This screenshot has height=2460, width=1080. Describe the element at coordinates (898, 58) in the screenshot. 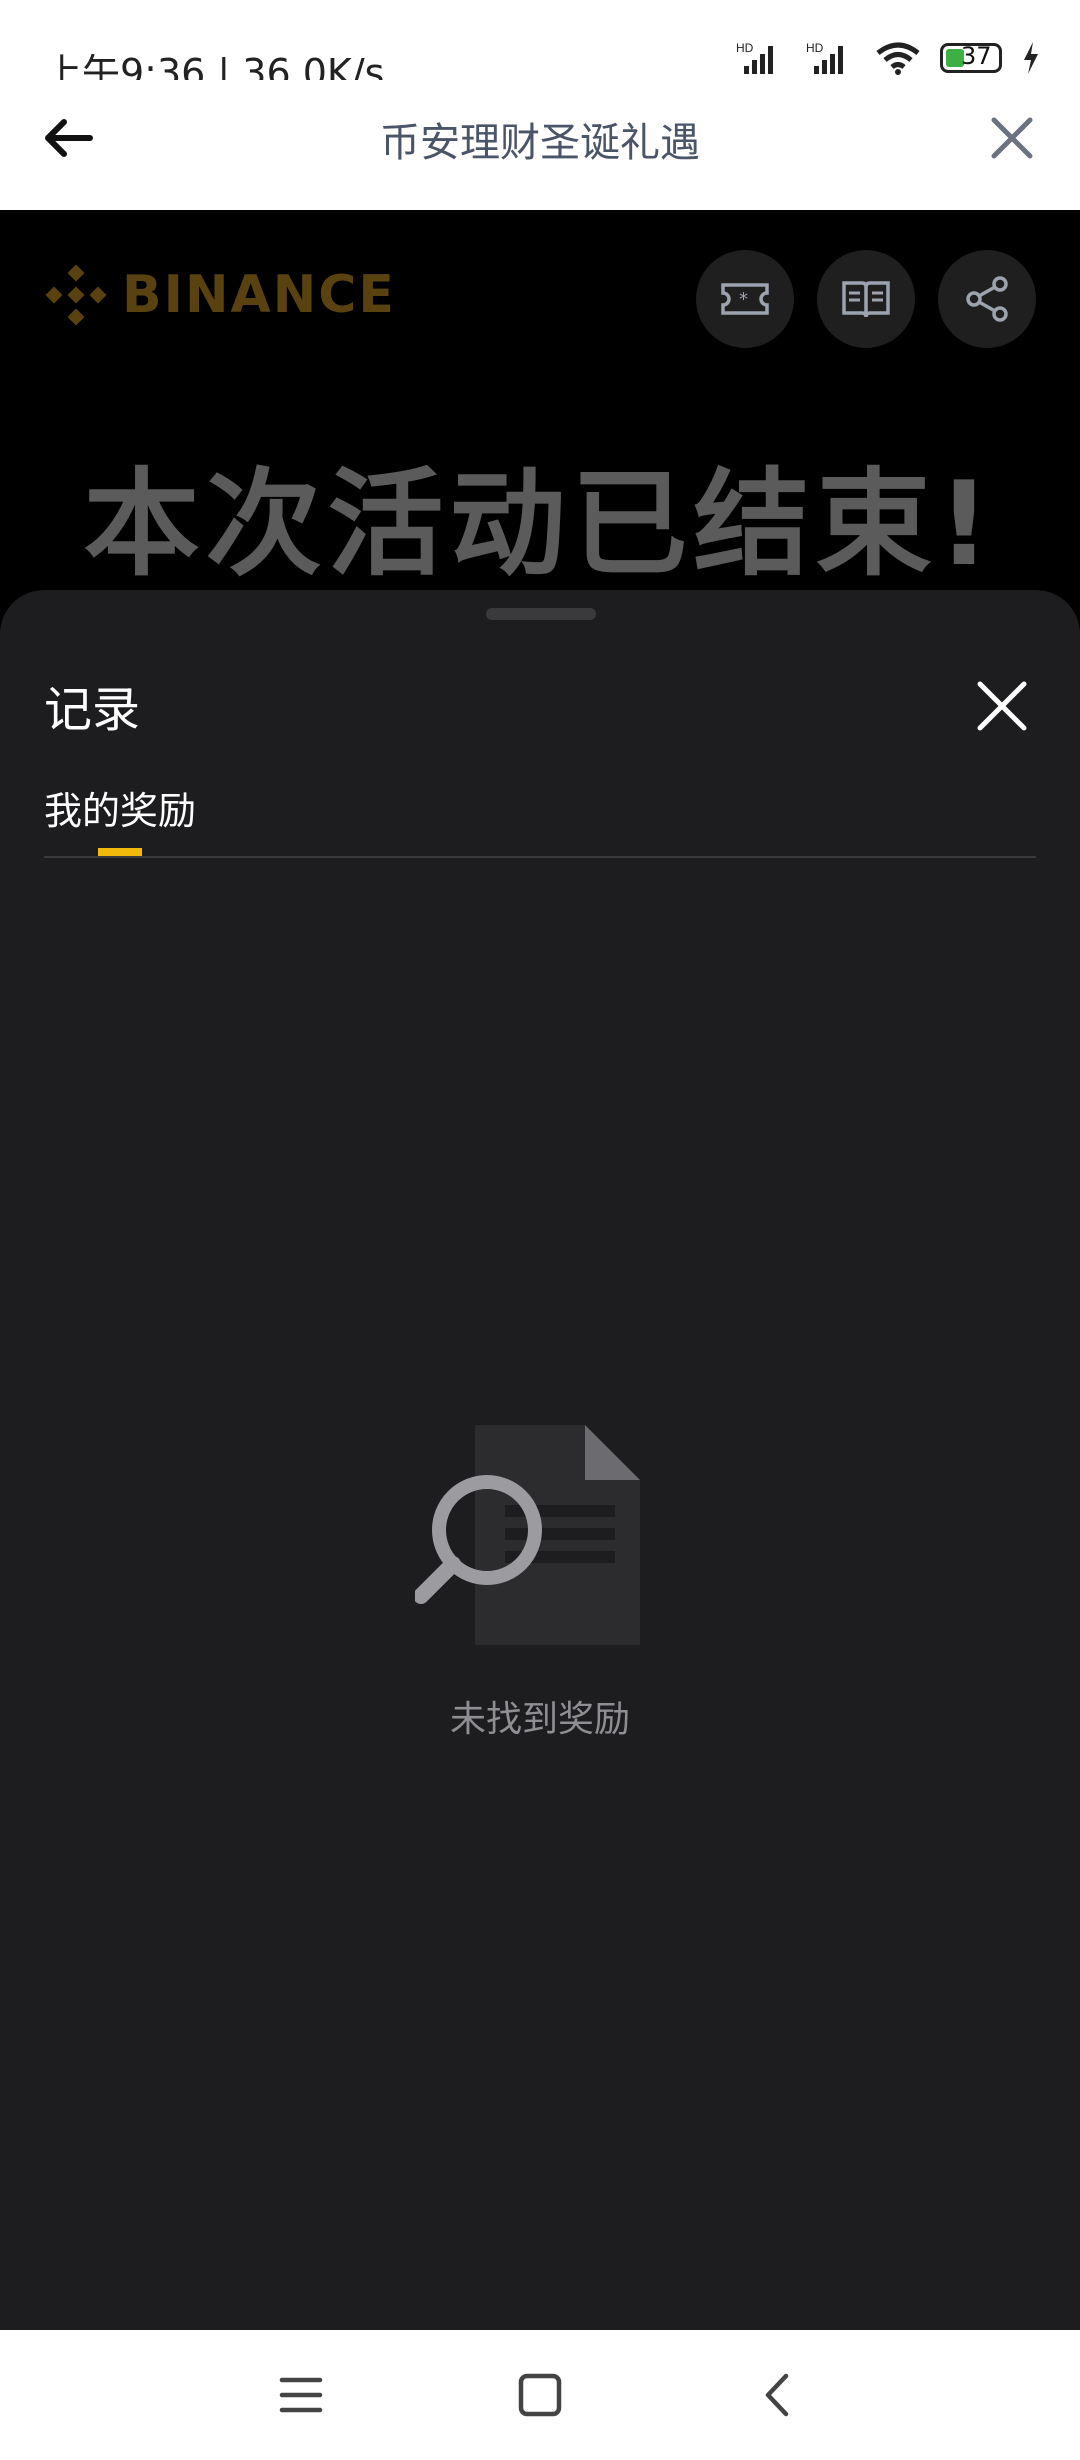

I see `wifi-icon` at that location.